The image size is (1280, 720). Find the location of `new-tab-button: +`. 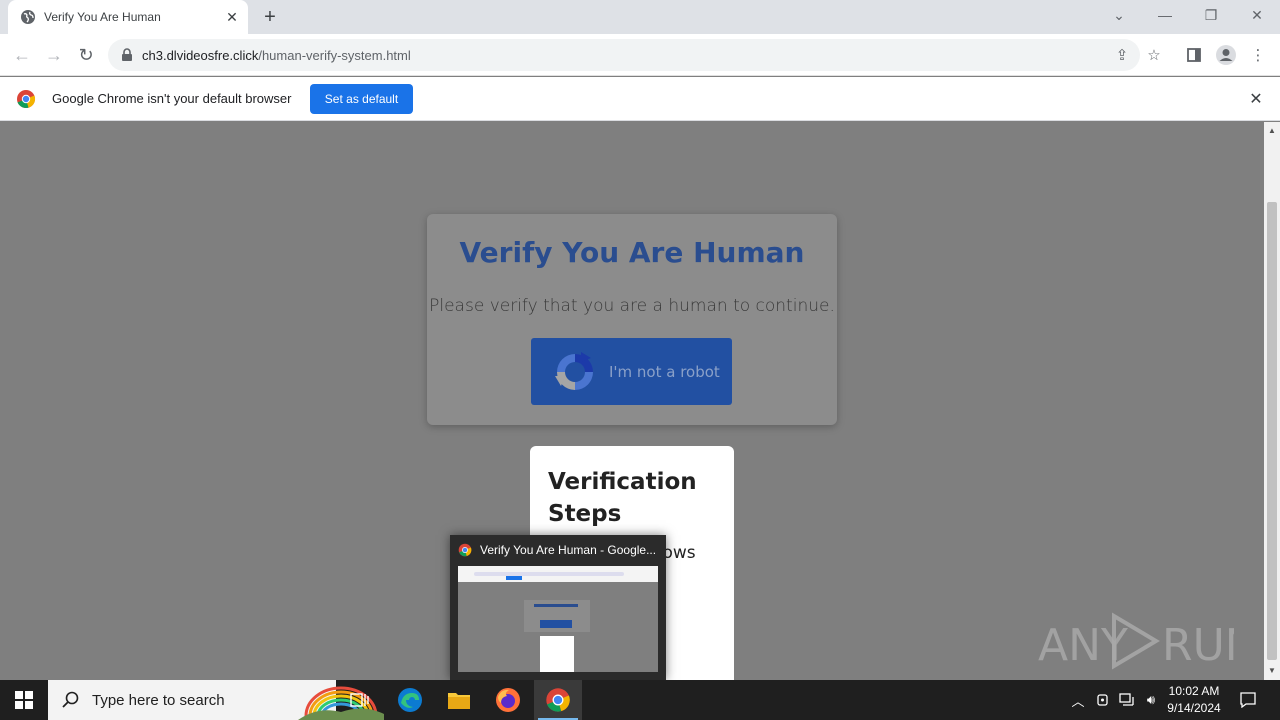

new-tab-button: + is located at coordinates (270, 17).